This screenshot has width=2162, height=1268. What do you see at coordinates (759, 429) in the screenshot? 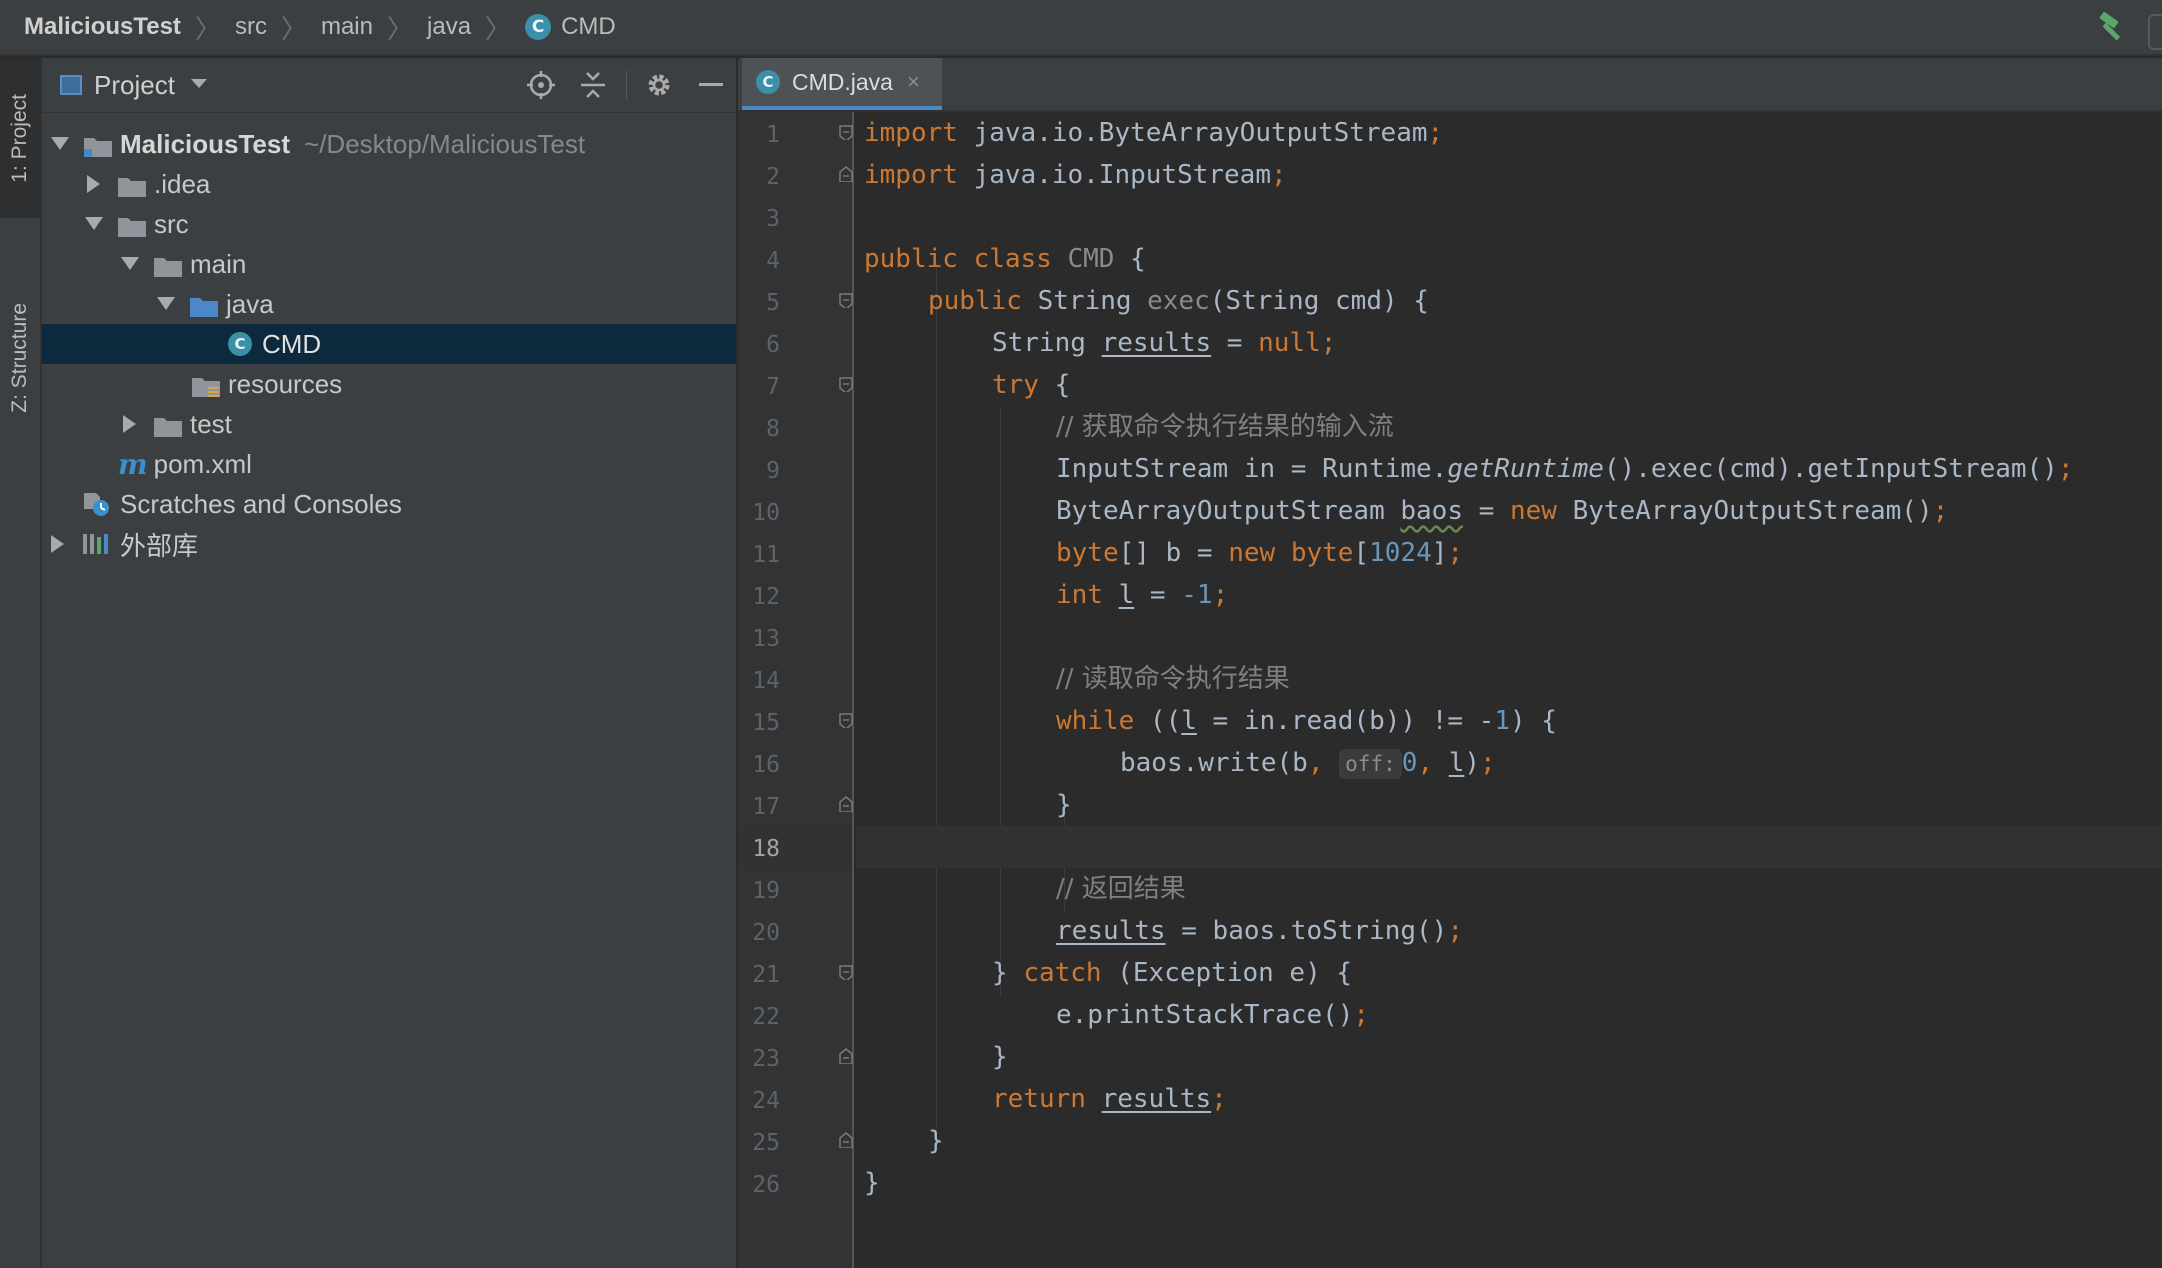
I see `line-number: 8` at bounding box center [759, 429].